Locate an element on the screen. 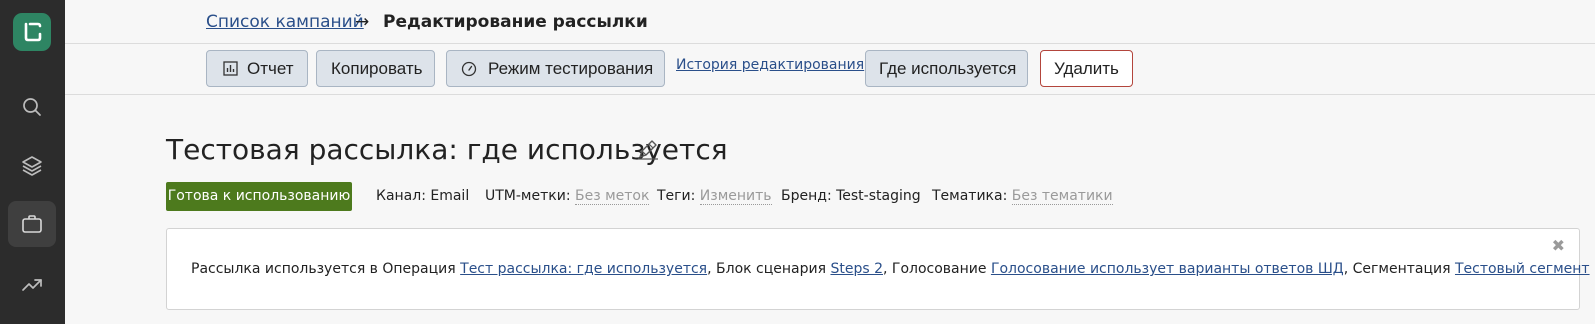 This screenshot has width=1595, height=324. where-used-button: Где используется is located at coordinates (946, 68).